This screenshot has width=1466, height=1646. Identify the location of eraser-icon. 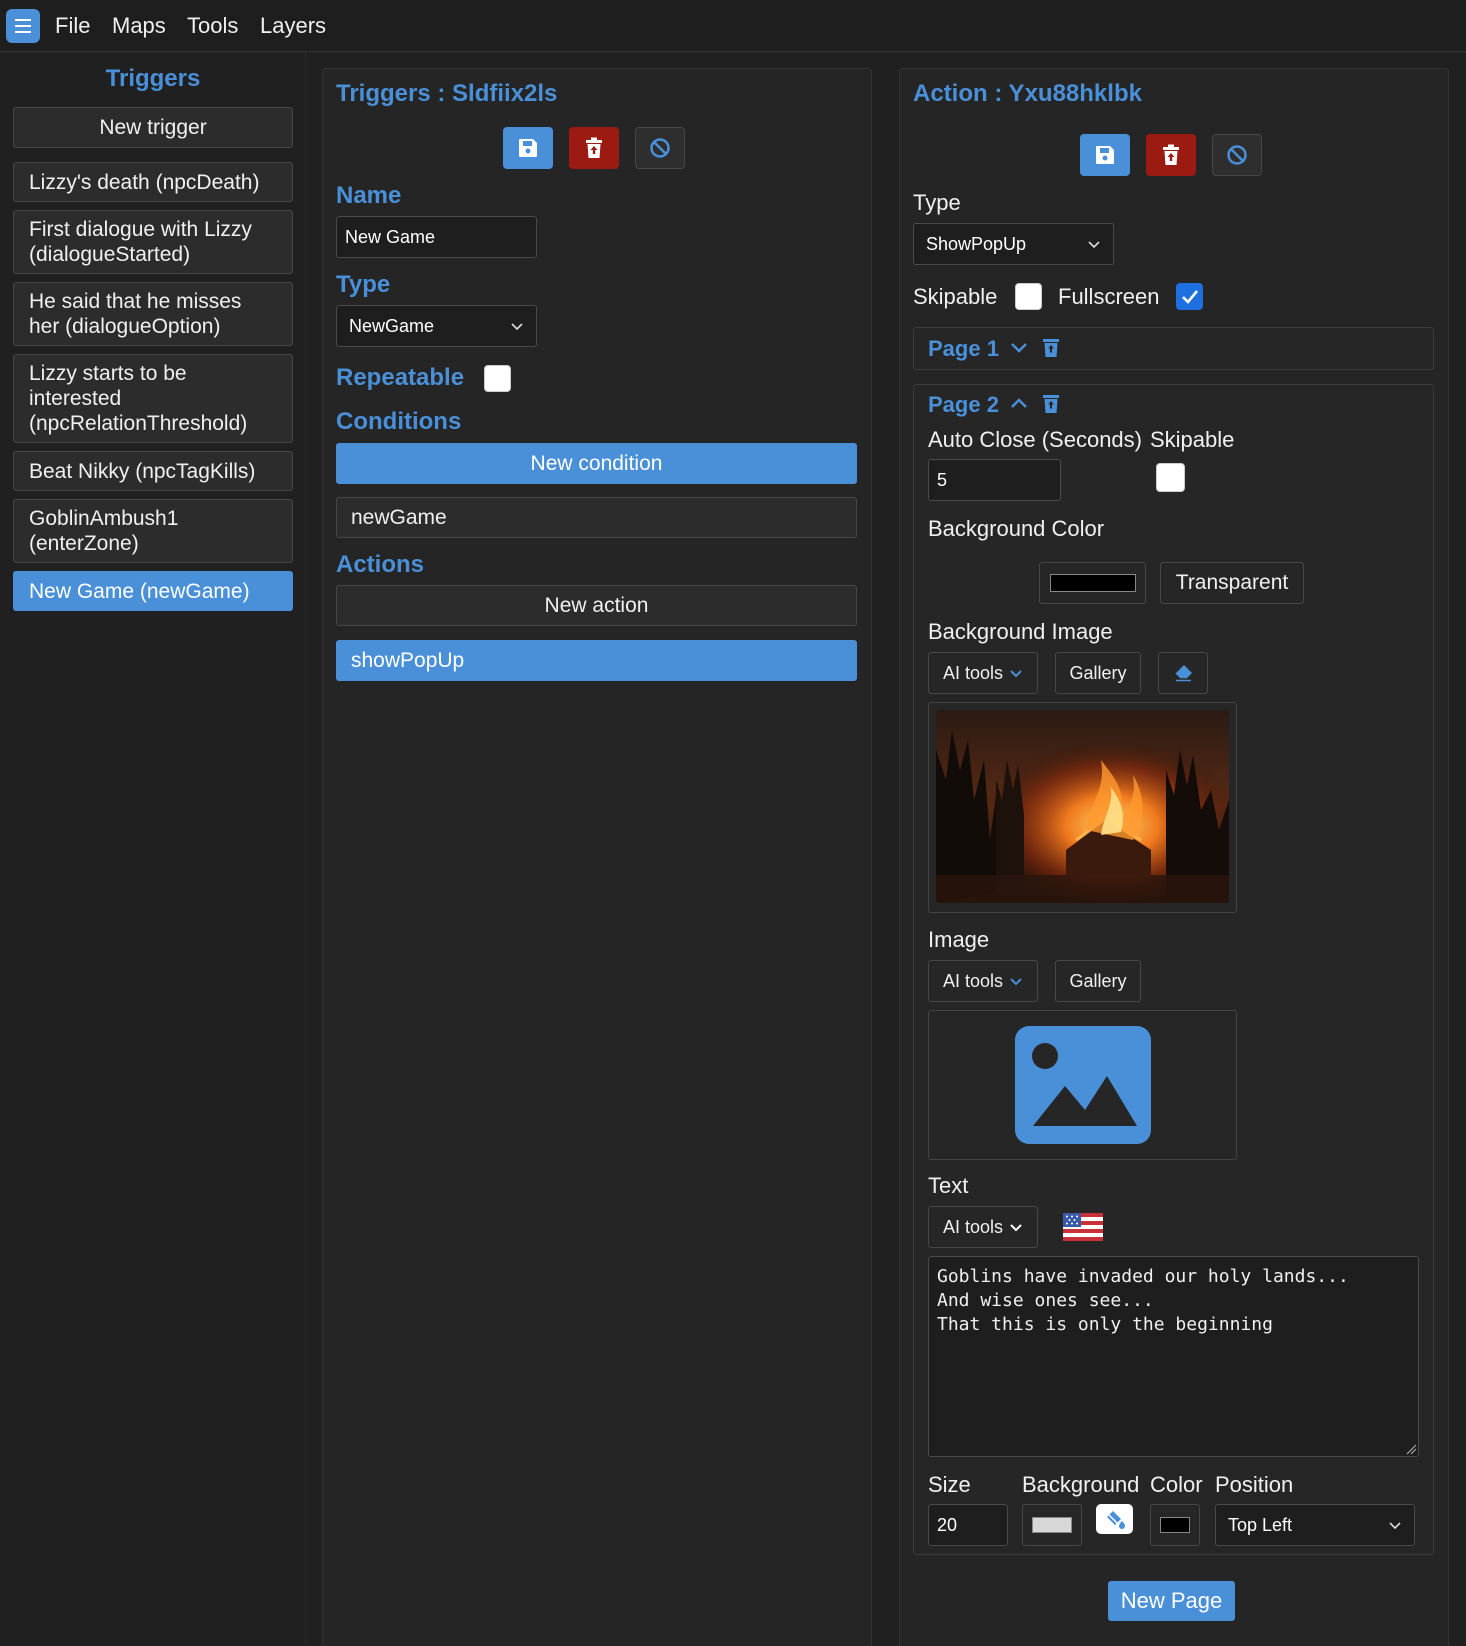
(1183, 673).